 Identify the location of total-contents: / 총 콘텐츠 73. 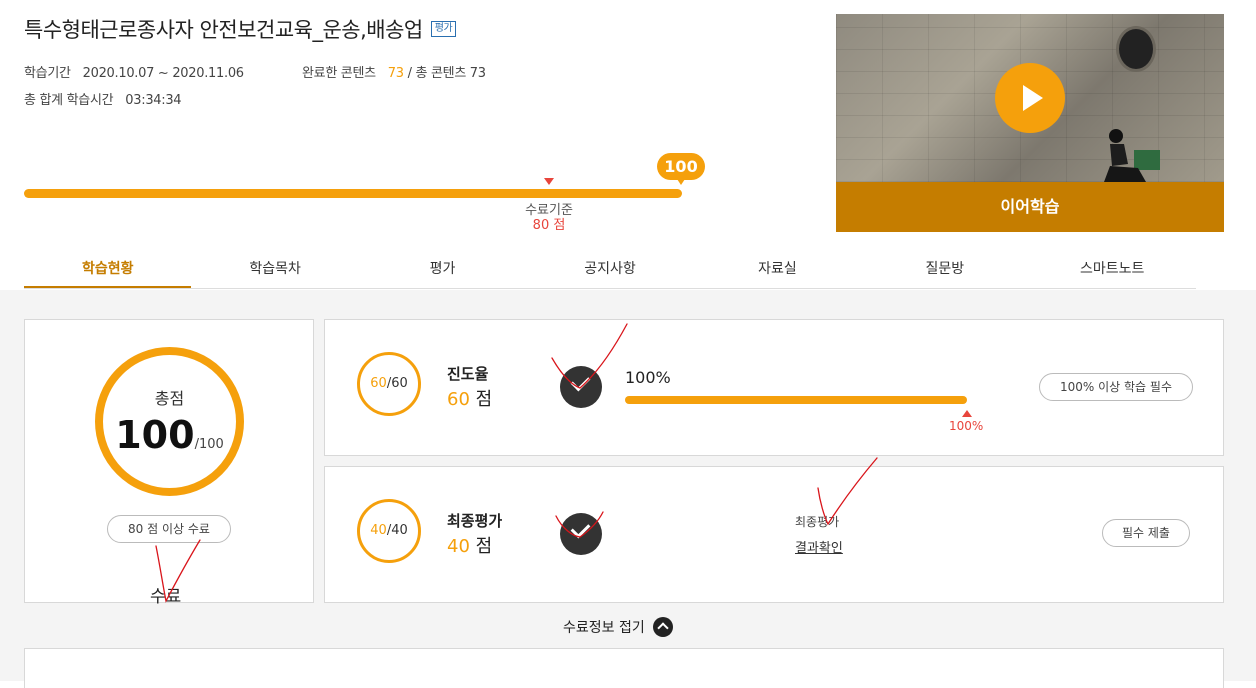
(446, 73).